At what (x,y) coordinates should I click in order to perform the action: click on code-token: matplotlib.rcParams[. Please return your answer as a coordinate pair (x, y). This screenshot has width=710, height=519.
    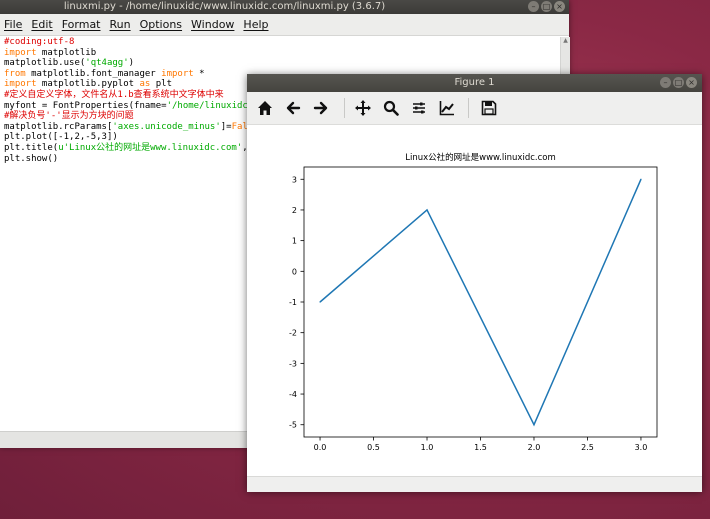
    Looking at the image, I should click on (58, 126).